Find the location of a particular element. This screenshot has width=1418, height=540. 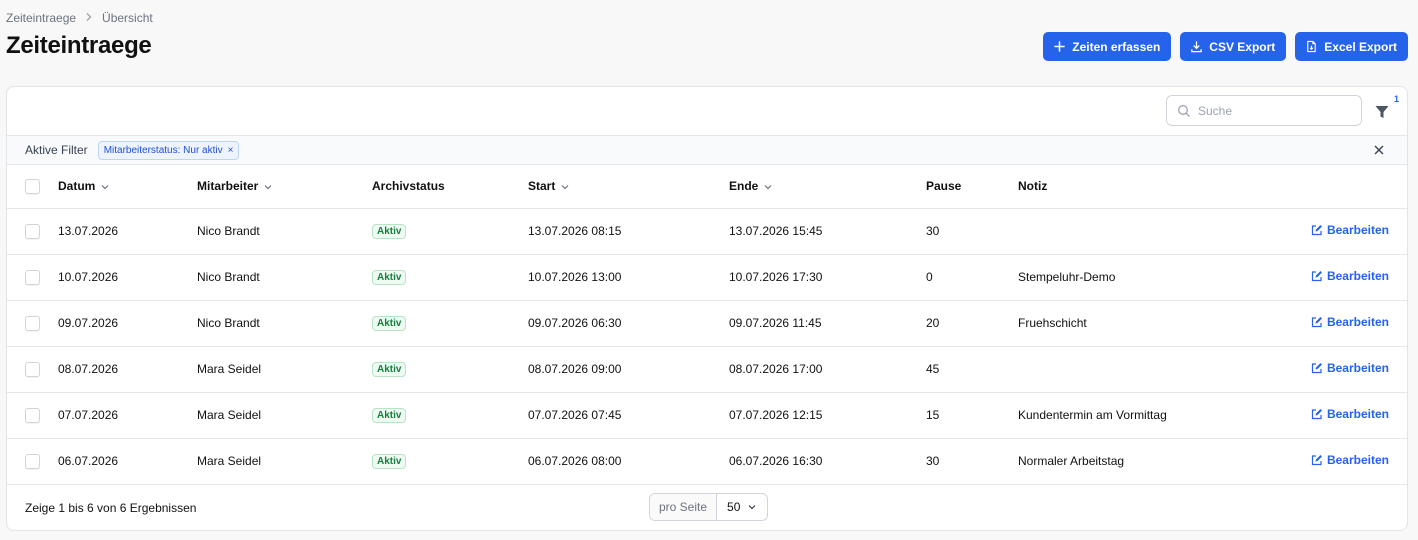

cell-datum: 10.07.2026 is located at coordinates (88, 277).